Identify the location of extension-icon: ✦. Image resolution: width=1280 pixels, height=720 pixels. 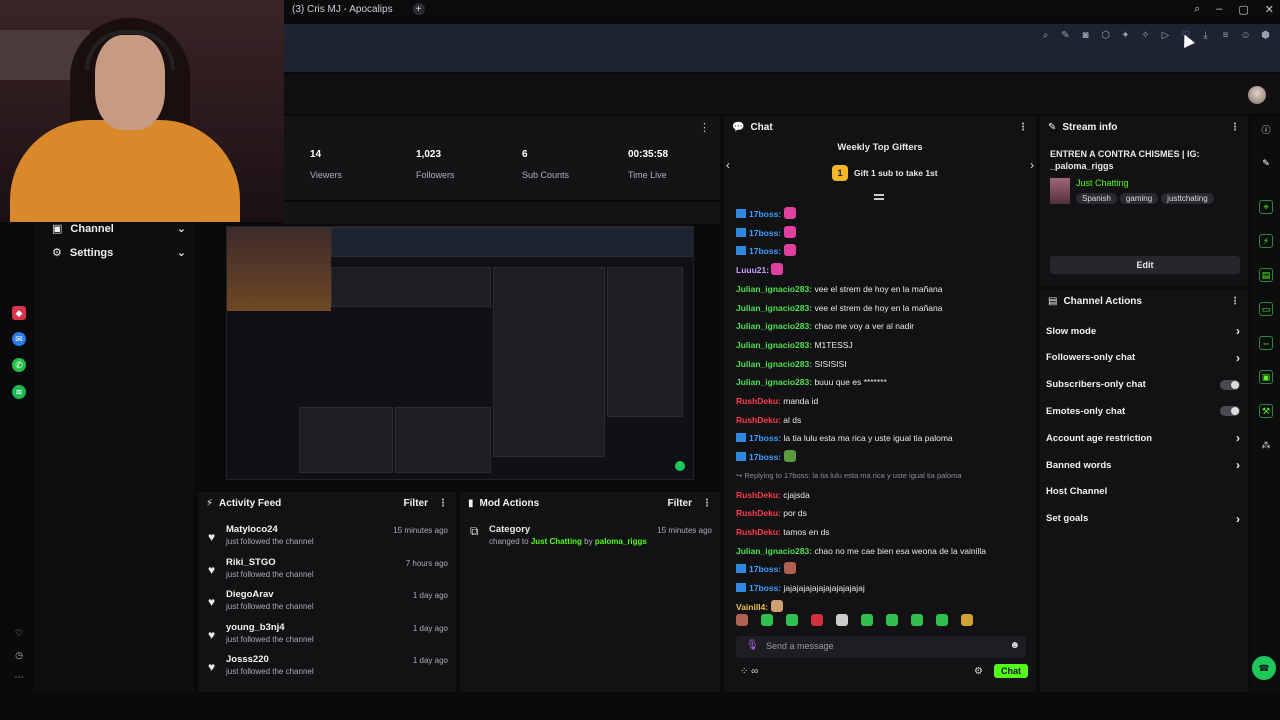
(1125, 35).